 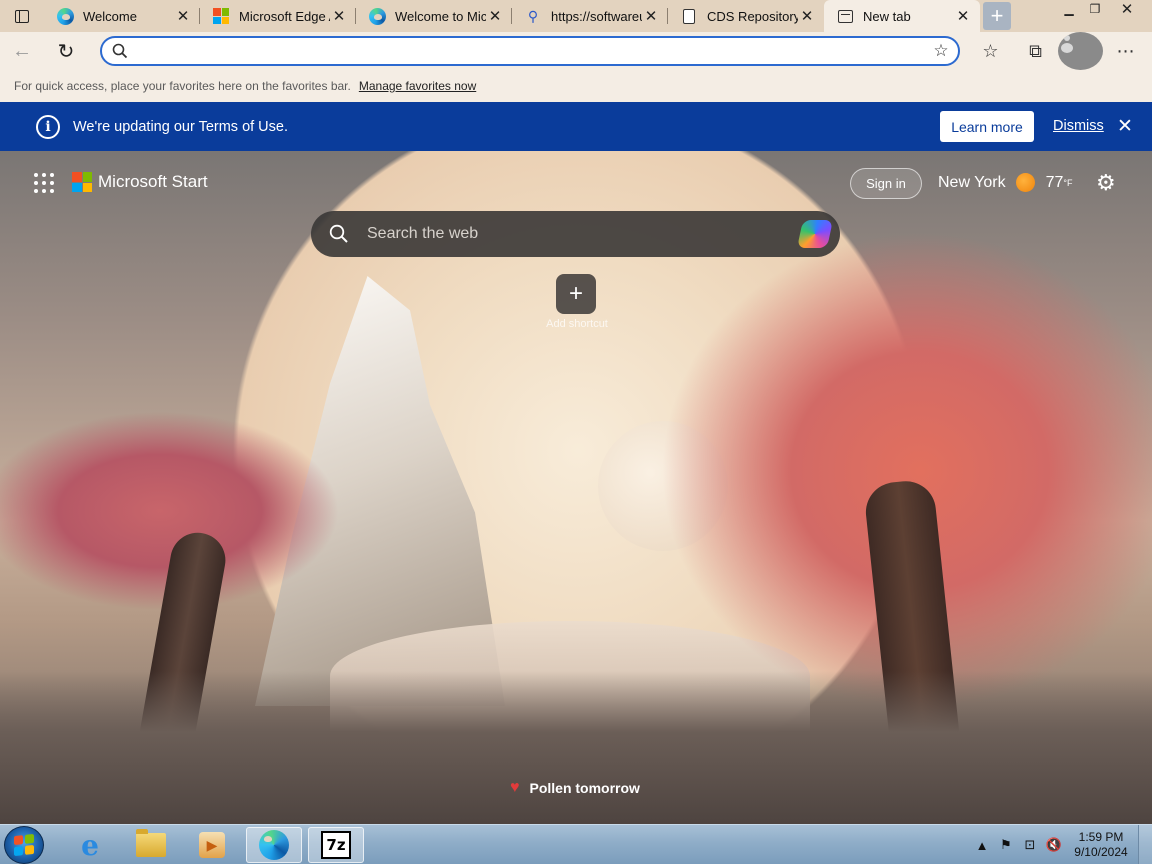 What do you see at coordinates (941, 51) in the screenshot?
I see `add-favorite-icon: ☆` at bounding box center [941, 51].